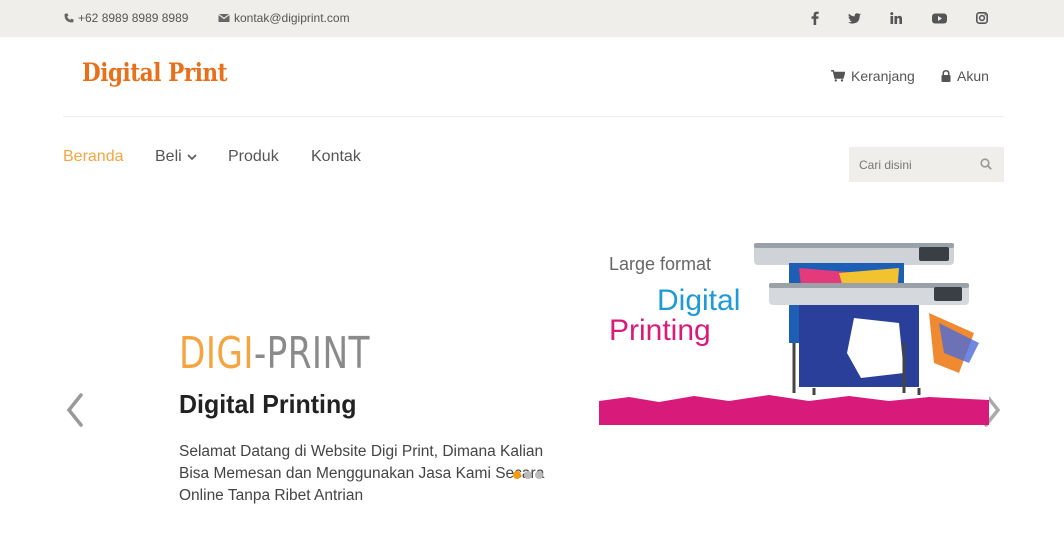 The height and width of the screenshot is (540, 1064). I want to click on nav-item-beranda: Beranda, so click(93, 157).